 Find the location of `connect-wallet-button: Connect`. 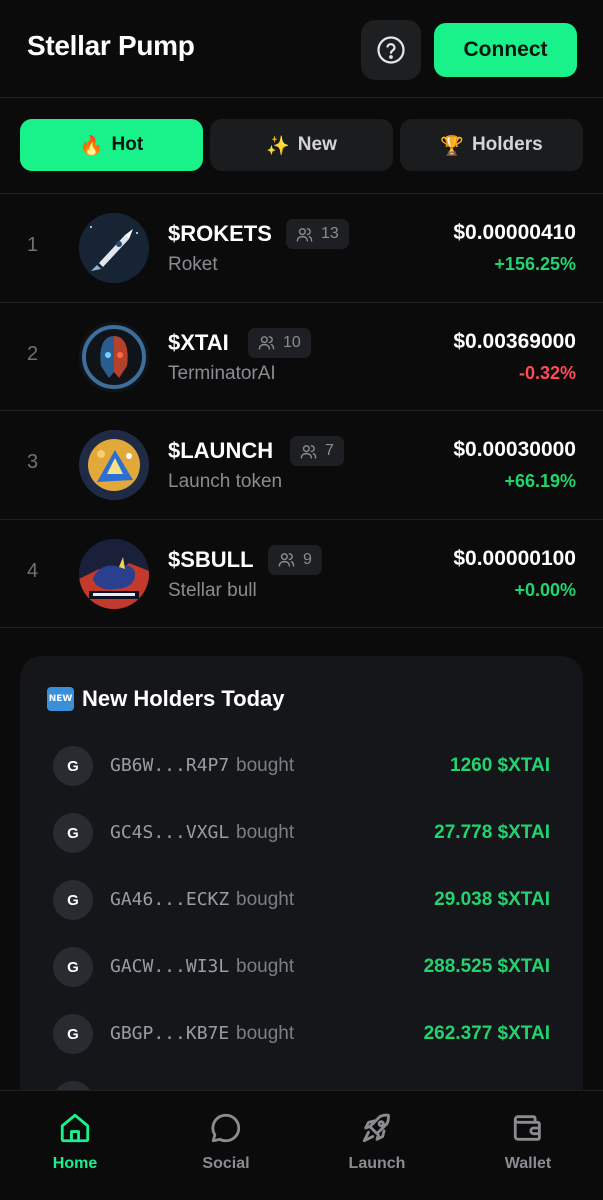

connect-wallet-button: Connect is located at coordinates (505, 50).